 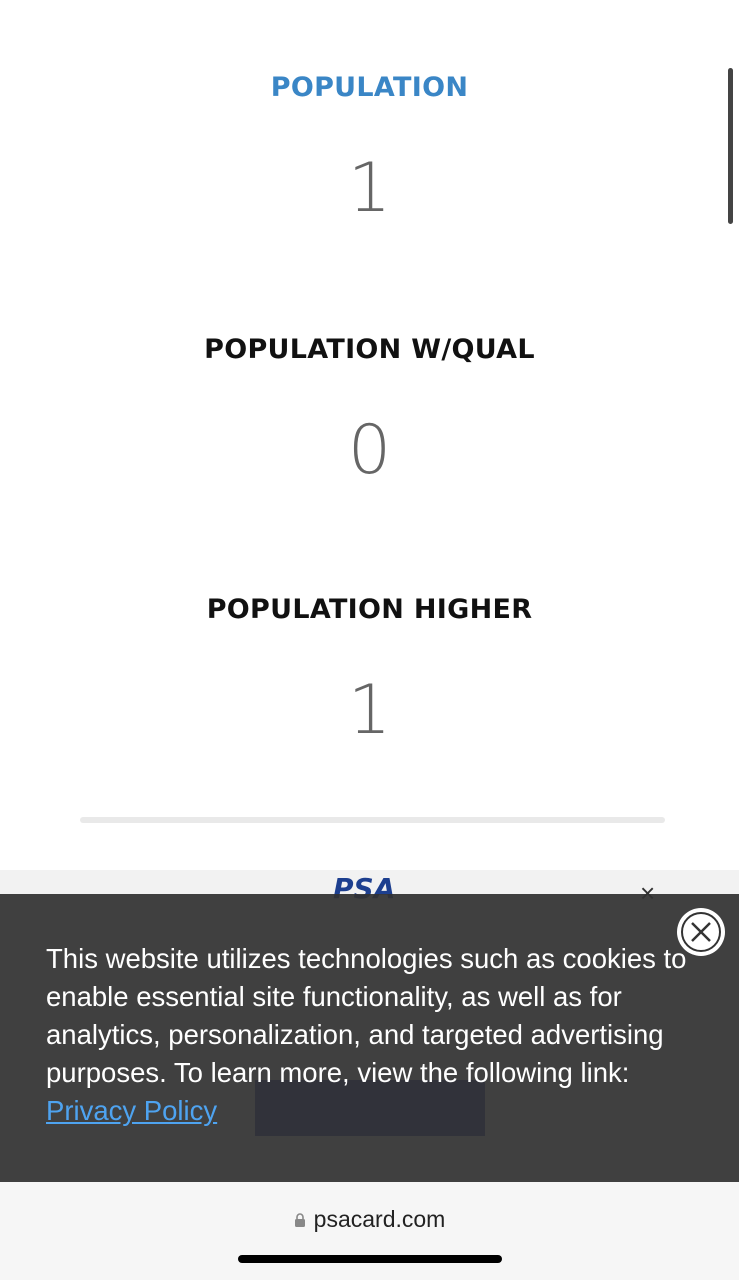 What do you see at coordinates (369, 87) in the screenshot?
I see `population-label: POPULATION` at bounding box center [369, 87].